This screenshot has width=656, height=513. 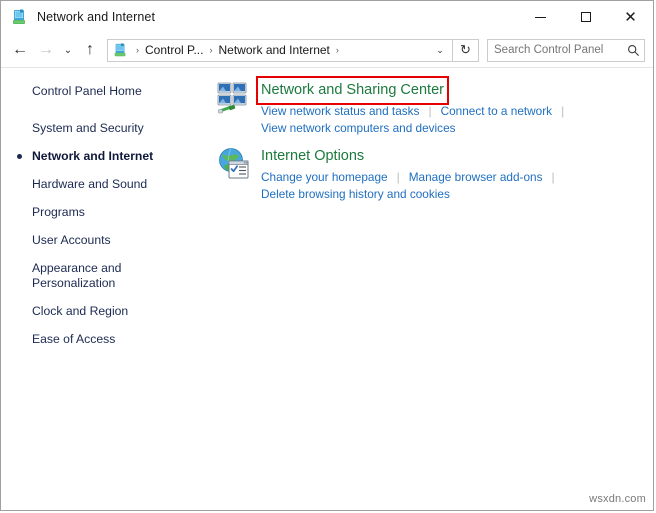 What do you see at coordinates (440, 50) in the screenshot?
I see `address-dropdown-icon: ⌄` at bounding box center [440, 50].